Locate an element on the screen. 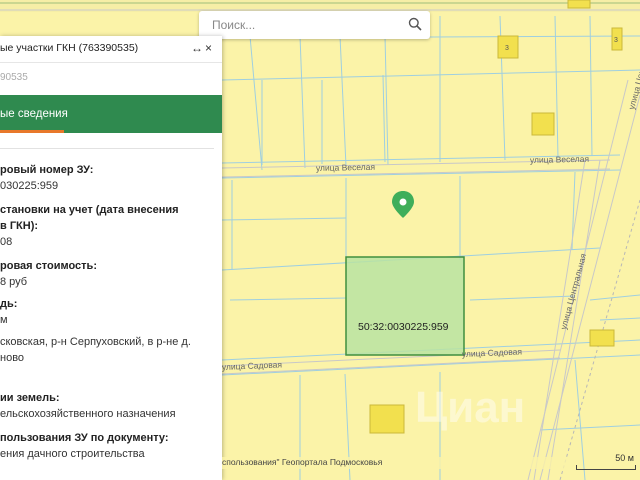 The image size is (640, 480). field-label: ровая стоимость: is located at coordinates (48, 266).